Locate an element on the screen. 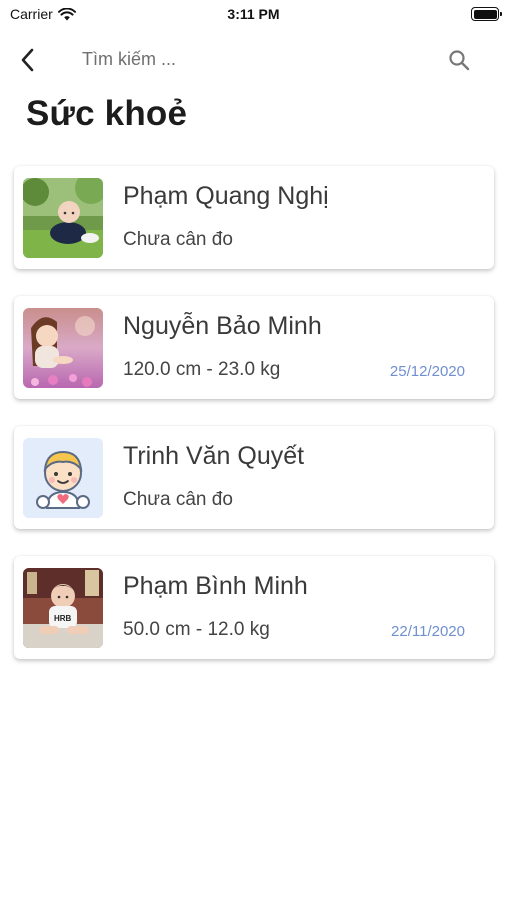  status-time: 3:11 PM is located at coordinates (253, 14).